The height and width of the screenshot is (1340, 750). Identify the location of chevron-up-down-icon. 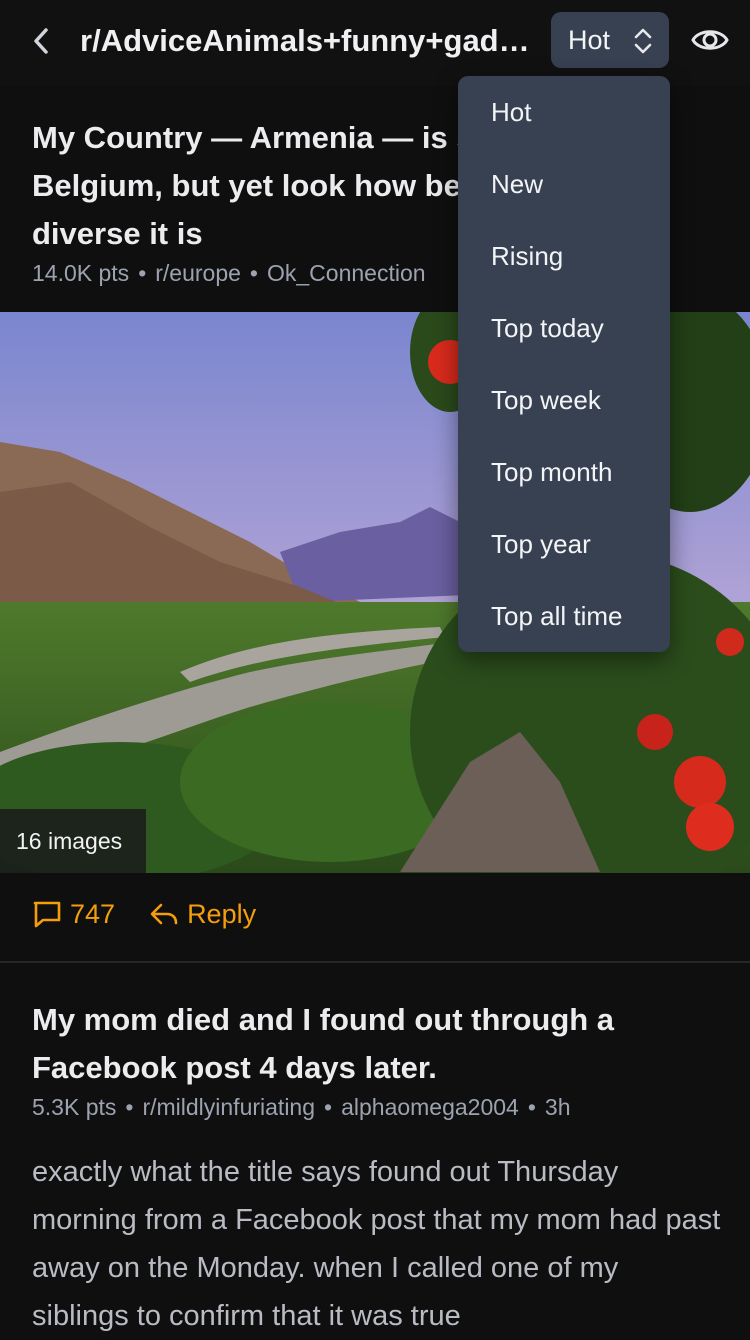
(643, 41).